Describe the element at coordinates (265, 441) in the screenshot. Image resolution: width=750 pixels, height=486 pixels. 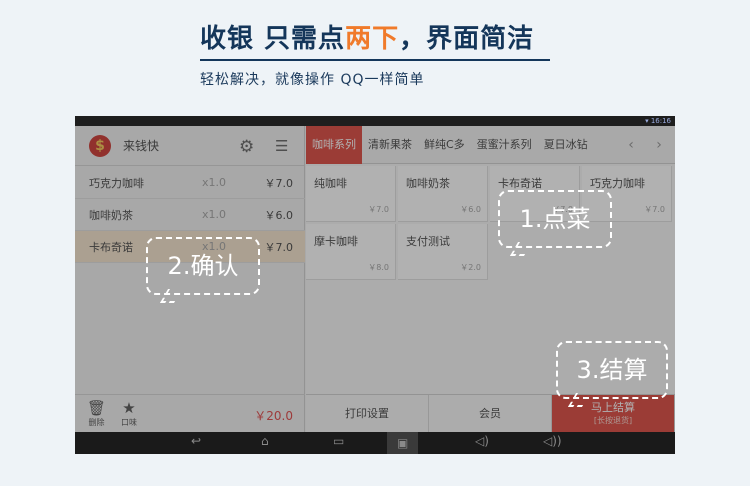
I see `home-icon: ⌂` at that location.